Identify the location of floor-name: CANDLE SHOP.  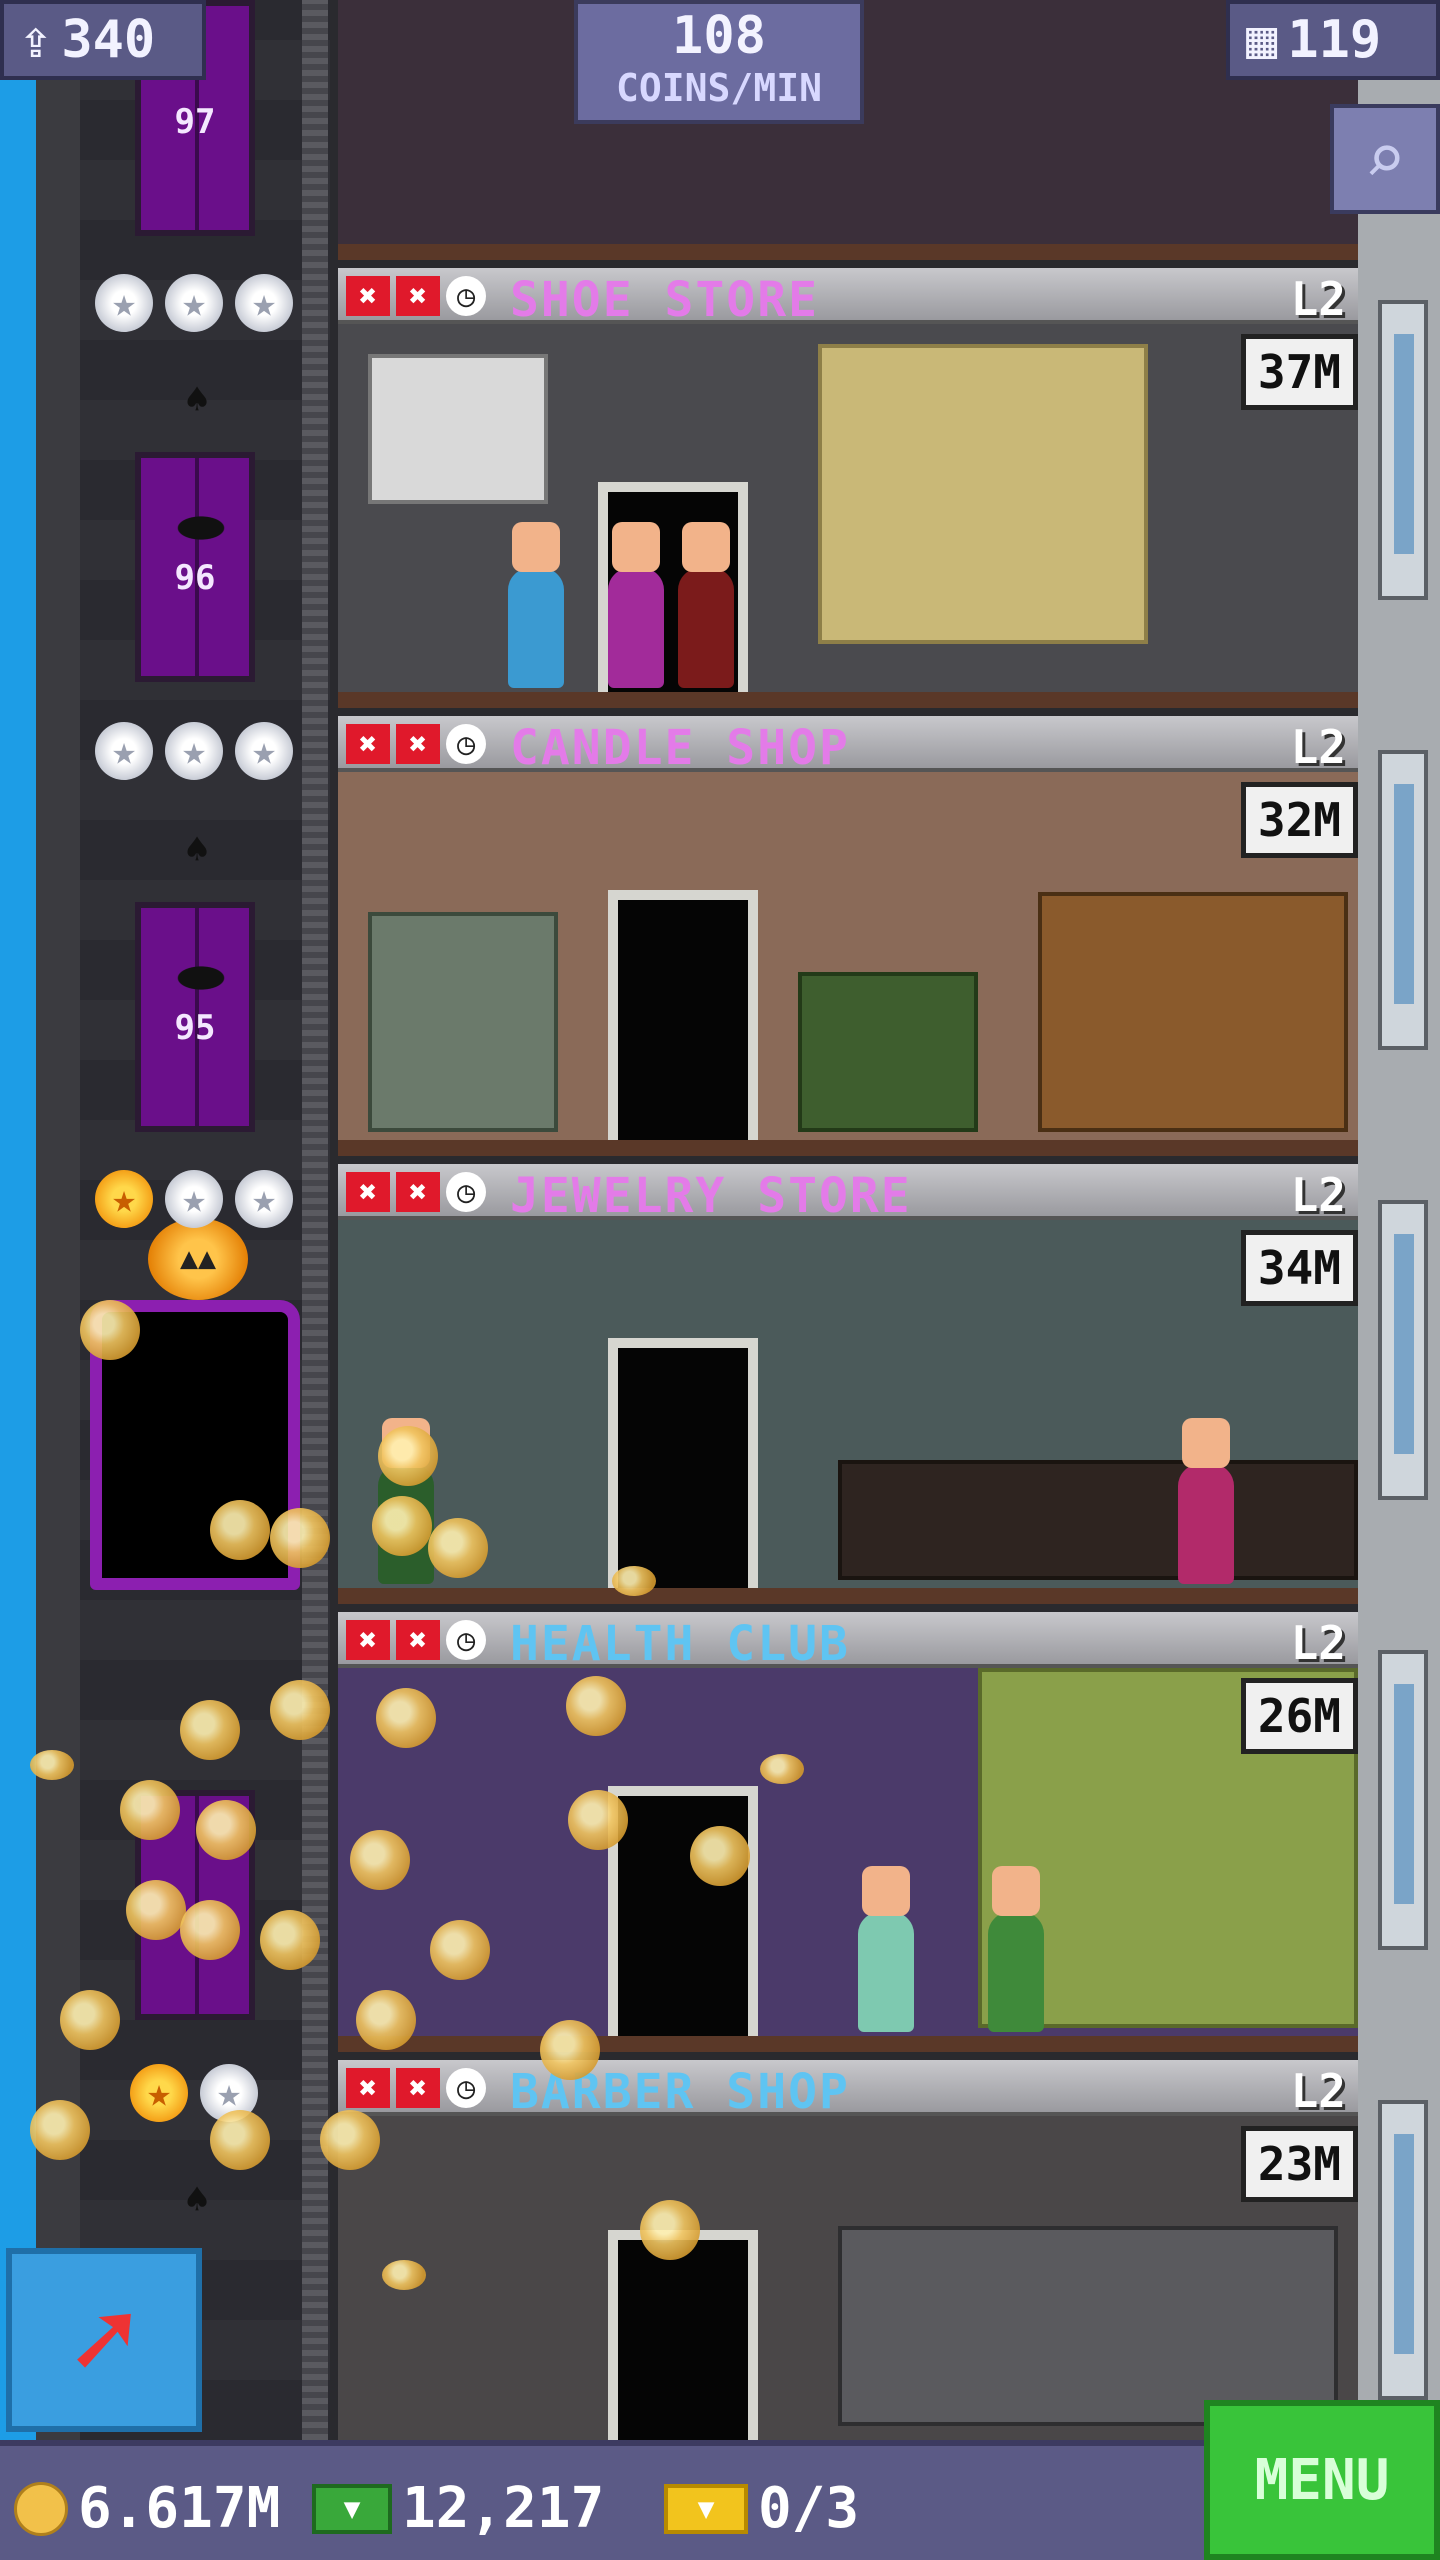
(680, 748).